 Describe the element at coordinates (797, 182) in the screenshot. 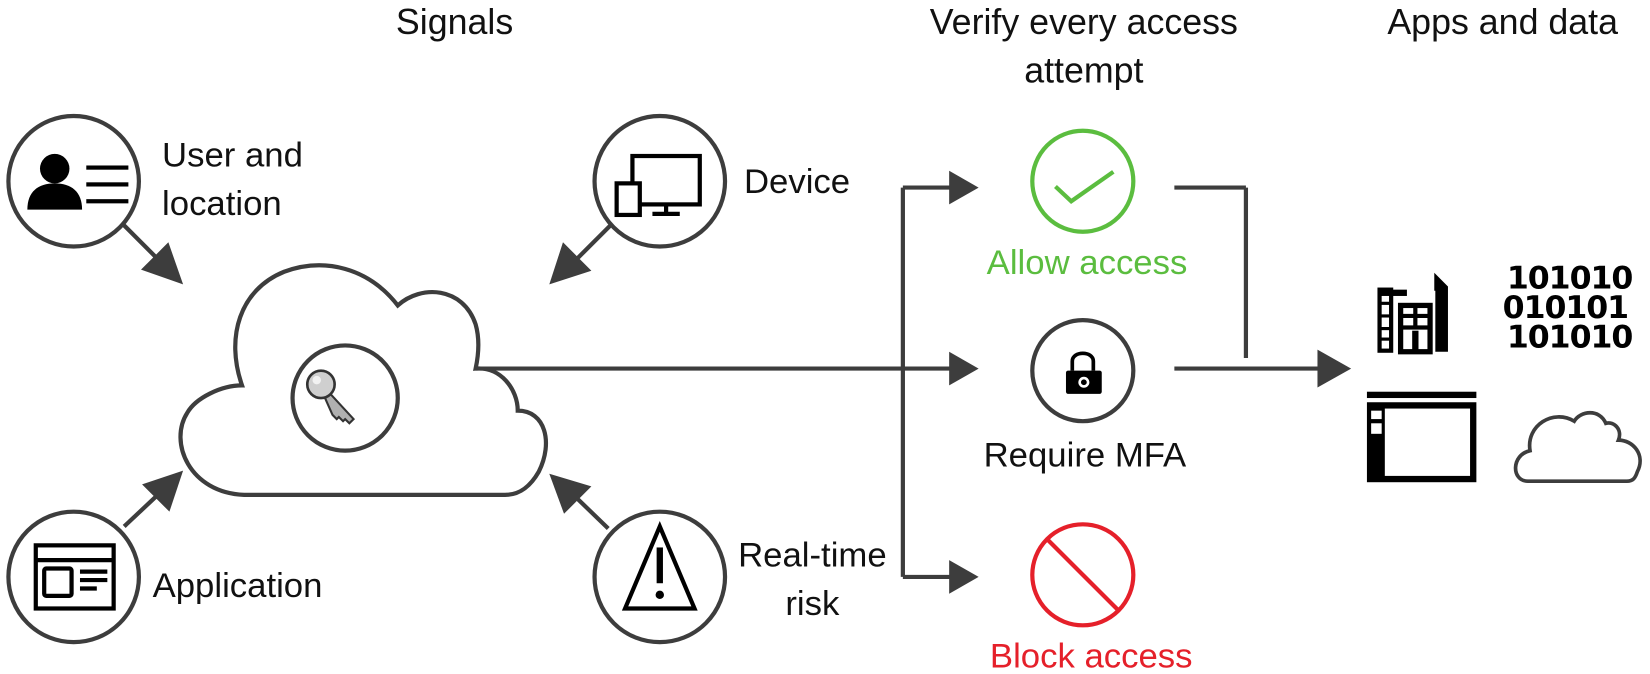

I see `signal-label: Device` at that location.